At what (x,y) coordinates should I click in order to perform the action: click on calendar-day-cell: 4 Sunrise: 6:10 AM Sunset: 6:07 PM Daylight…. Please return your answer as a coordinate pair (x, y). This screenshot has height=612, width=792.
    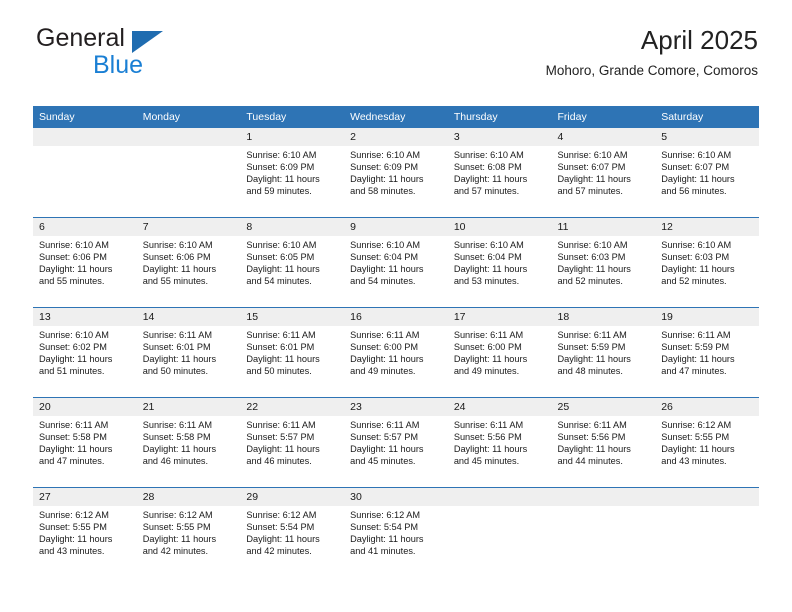
    Looking at the image, I should click on (603, 173).